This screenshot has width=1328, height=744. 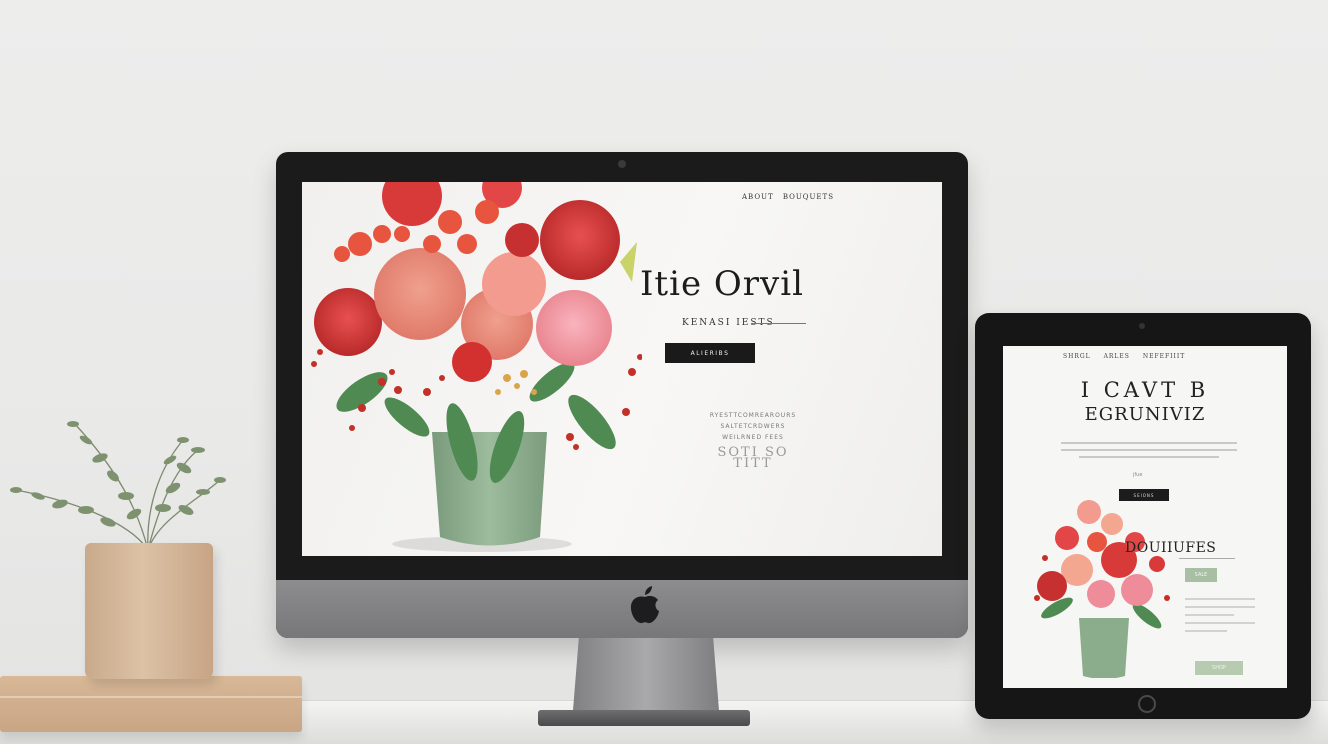 I want to click on ipad-small-text: jfue, so click(x=1138, y=475).